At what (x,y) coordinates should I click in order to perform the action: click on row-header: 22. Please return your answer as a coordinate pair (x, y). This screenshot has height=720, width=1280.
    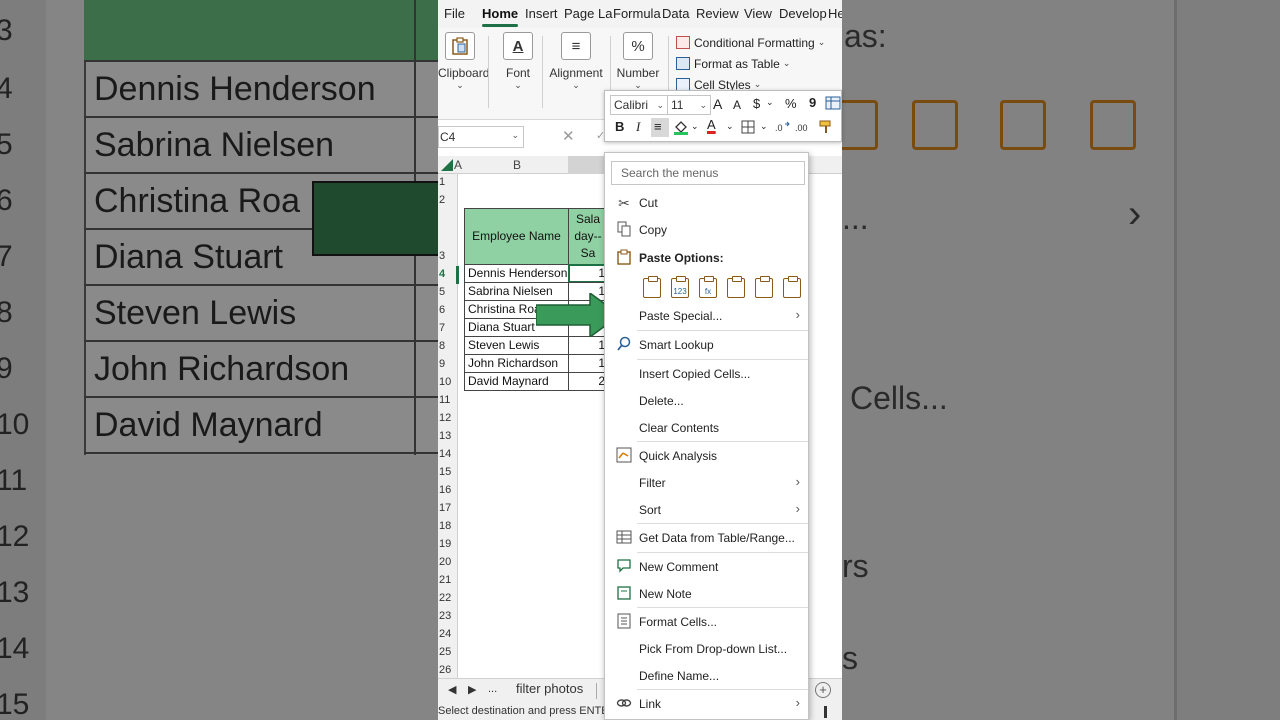
    Looking at the image, I should click on (445, 598).